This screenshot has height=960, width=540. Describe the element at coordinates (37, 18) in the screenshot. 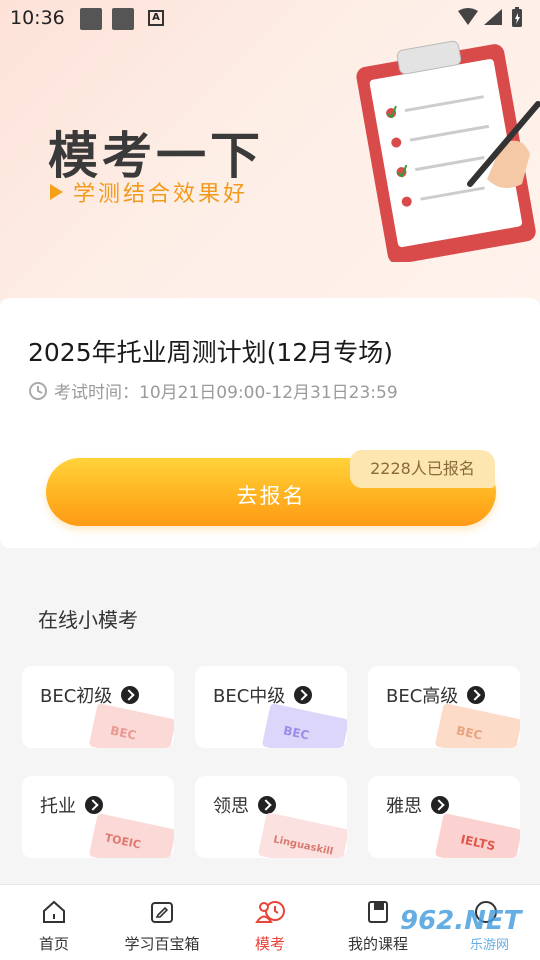

I see `status-time: 10:36` at that location.